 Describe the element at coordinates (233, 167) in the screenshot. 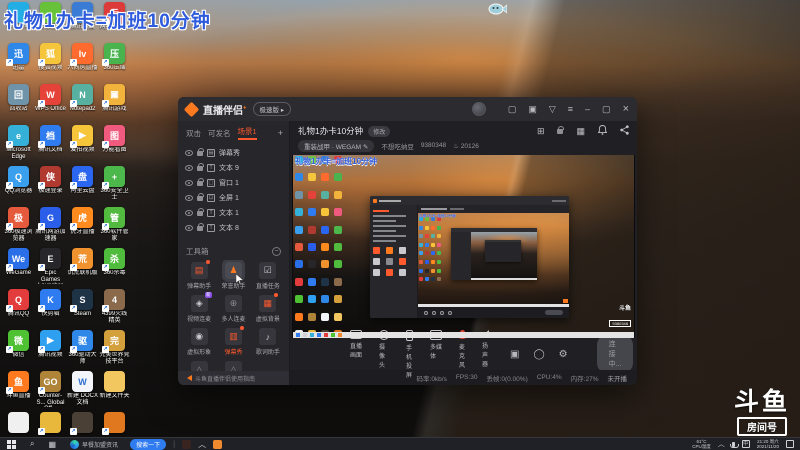

I see `source-row: T 文本 9` at that location.